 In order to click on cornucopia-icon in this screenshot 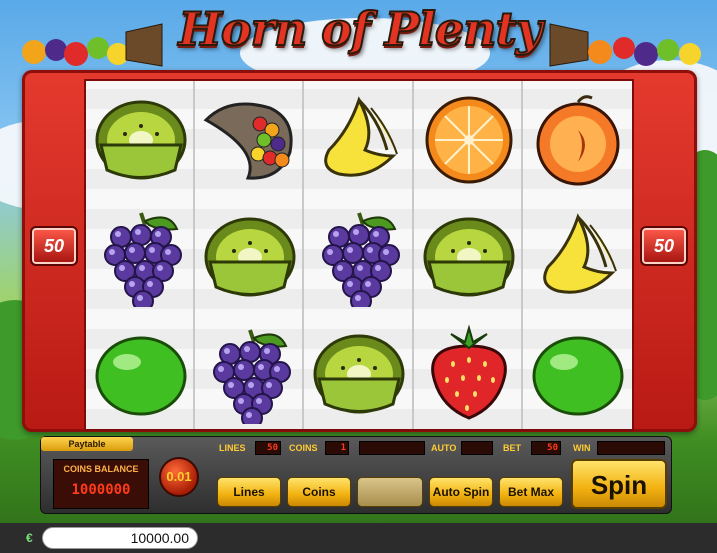, I will do `click(248, 141)`.